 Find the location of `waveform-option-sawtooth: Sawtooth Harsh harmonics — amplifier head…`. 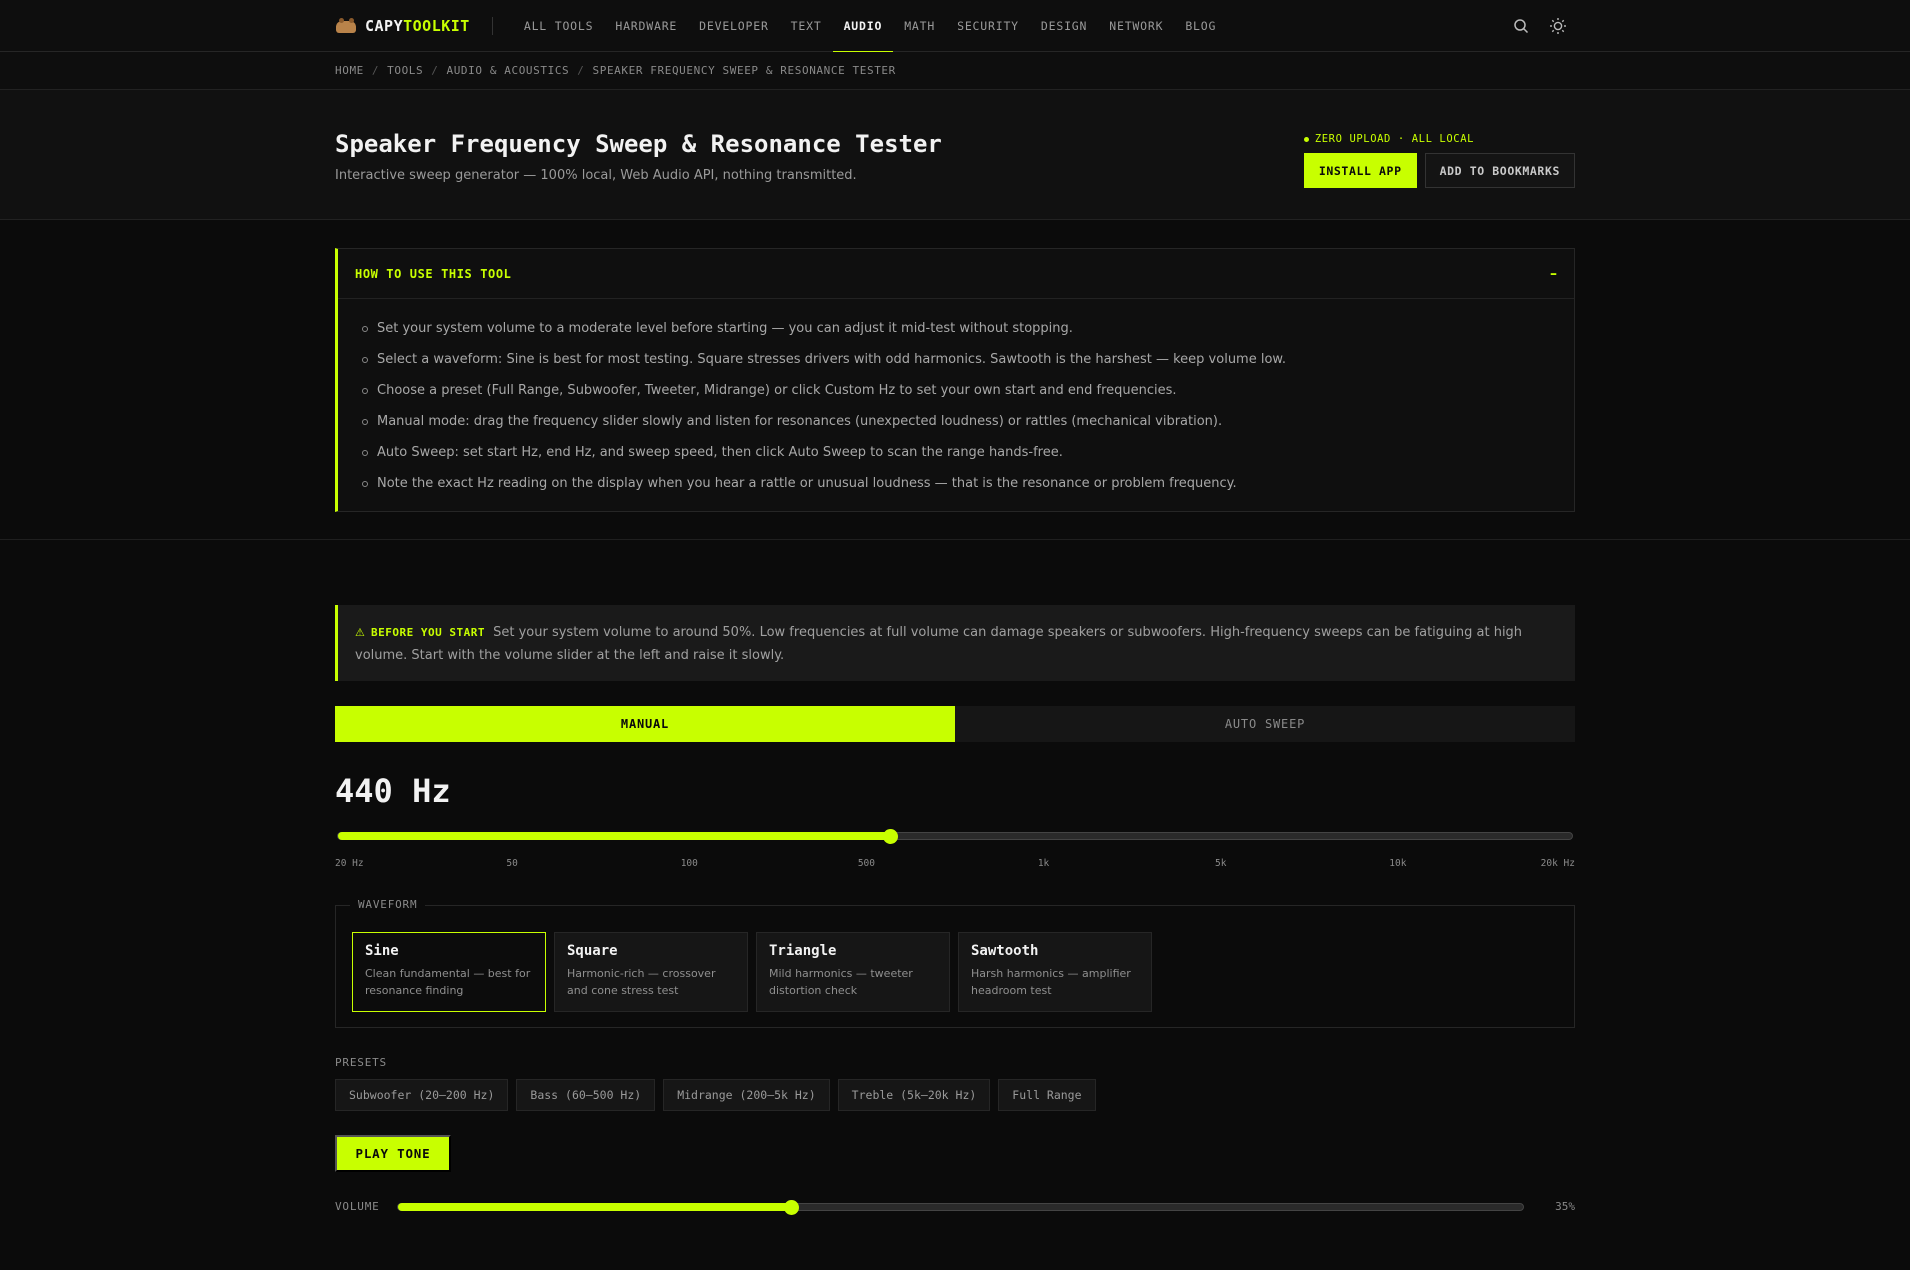

waveform-option-sawtooth: Sawtooth Harsh harmonics — amplifier head… is located at coordinates (1055, 972).